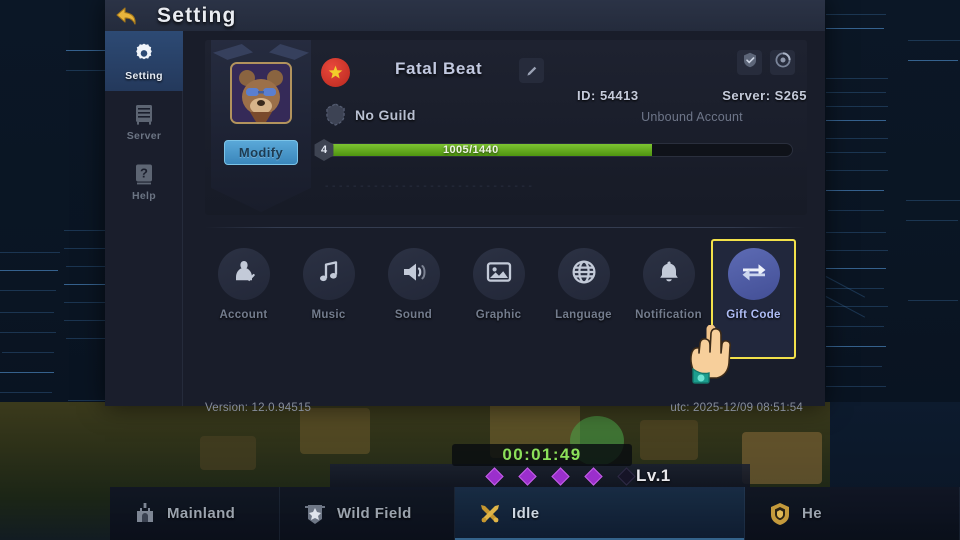  I want to click on sidebar-item-server: Server, so click(144, 121).